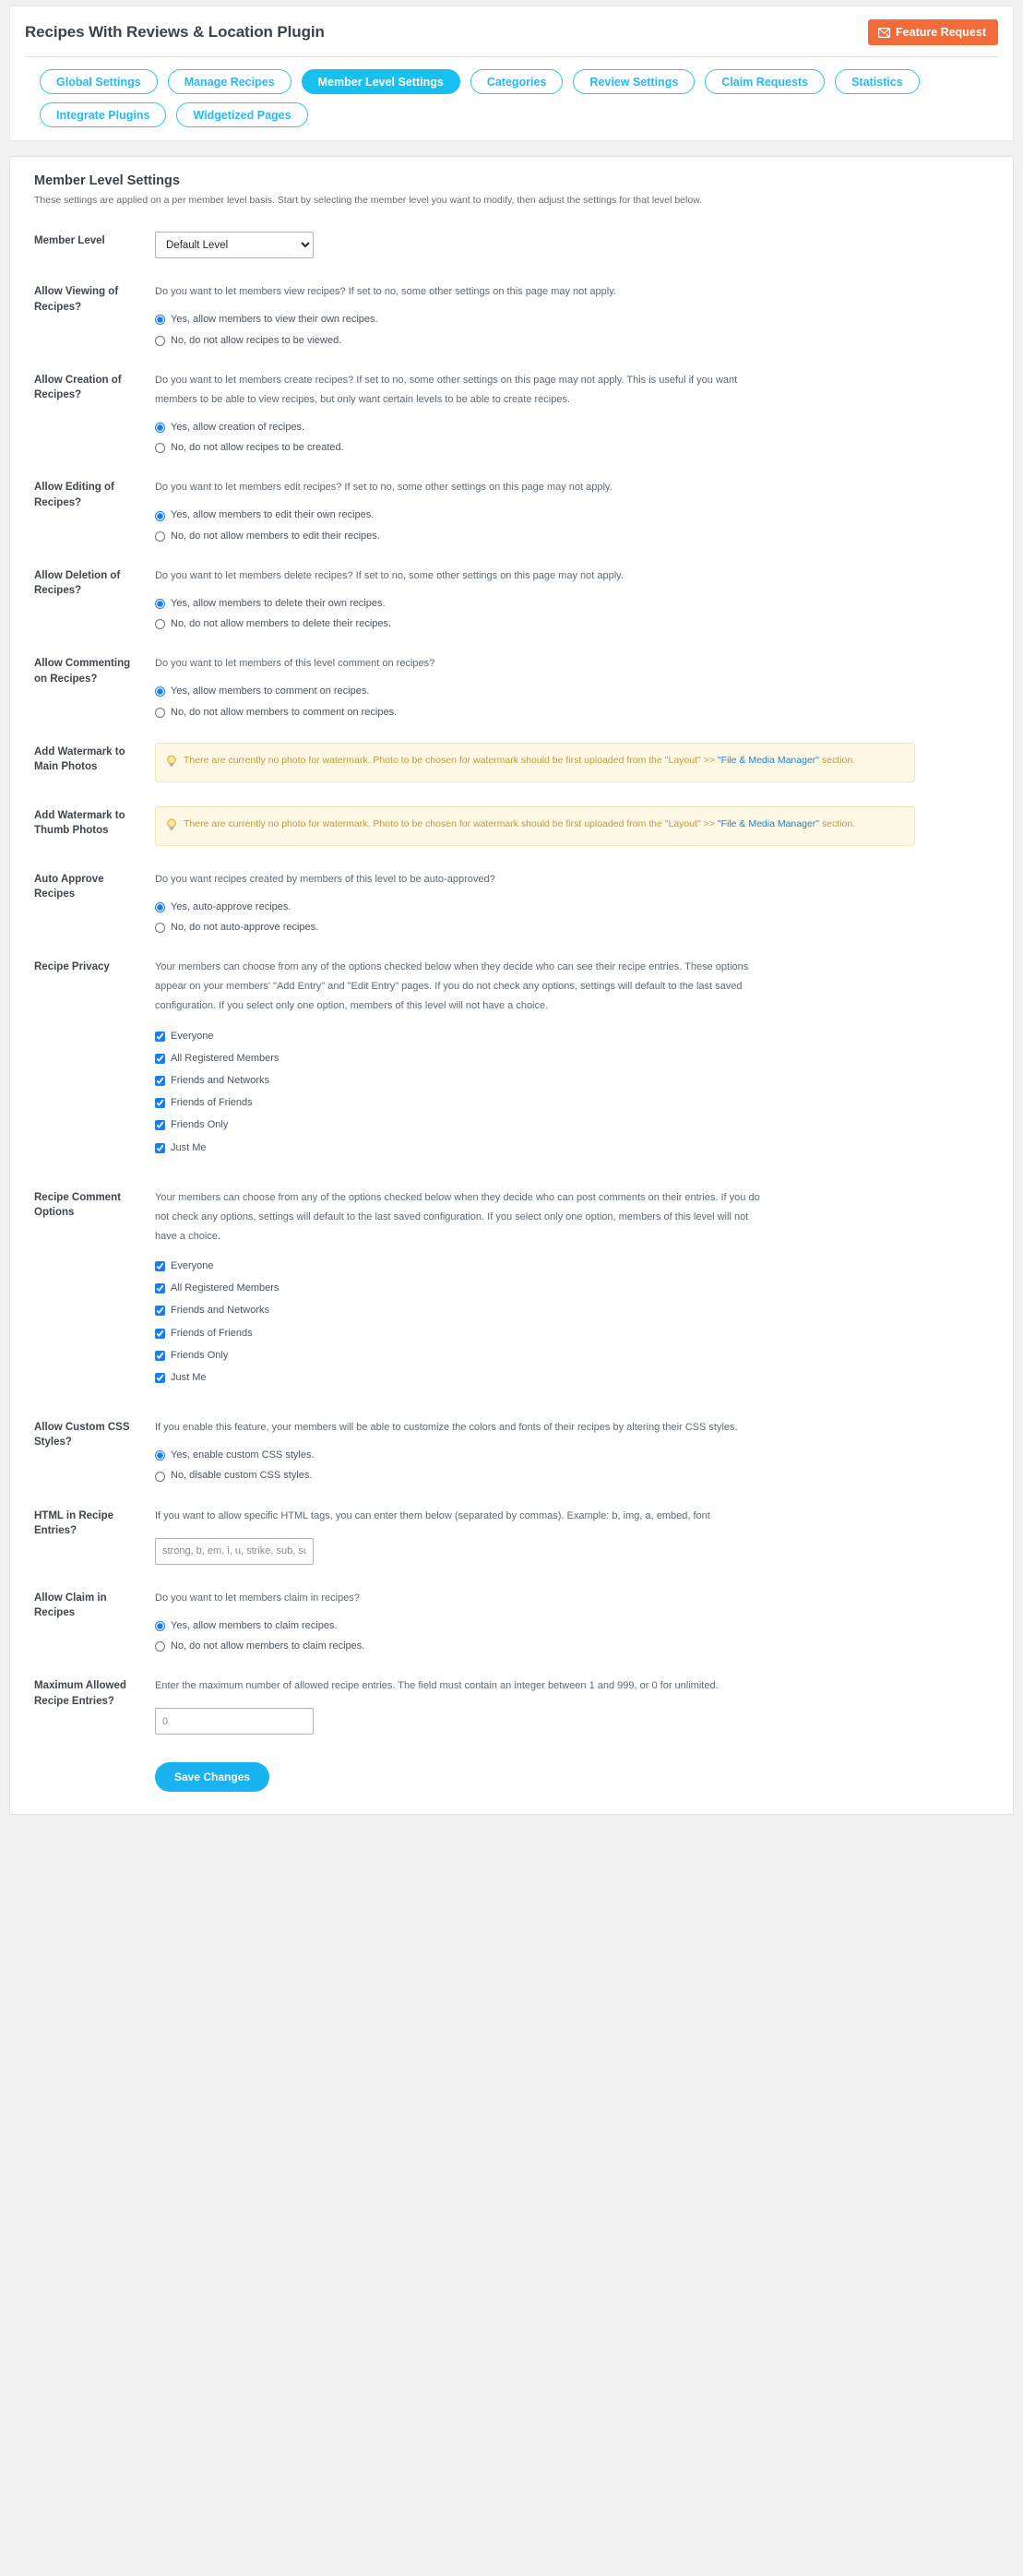 The image size is (1023, 2576). I want to click on label-allow-creation-yes: Yes, allow creation of recipes., so click(237, 428).